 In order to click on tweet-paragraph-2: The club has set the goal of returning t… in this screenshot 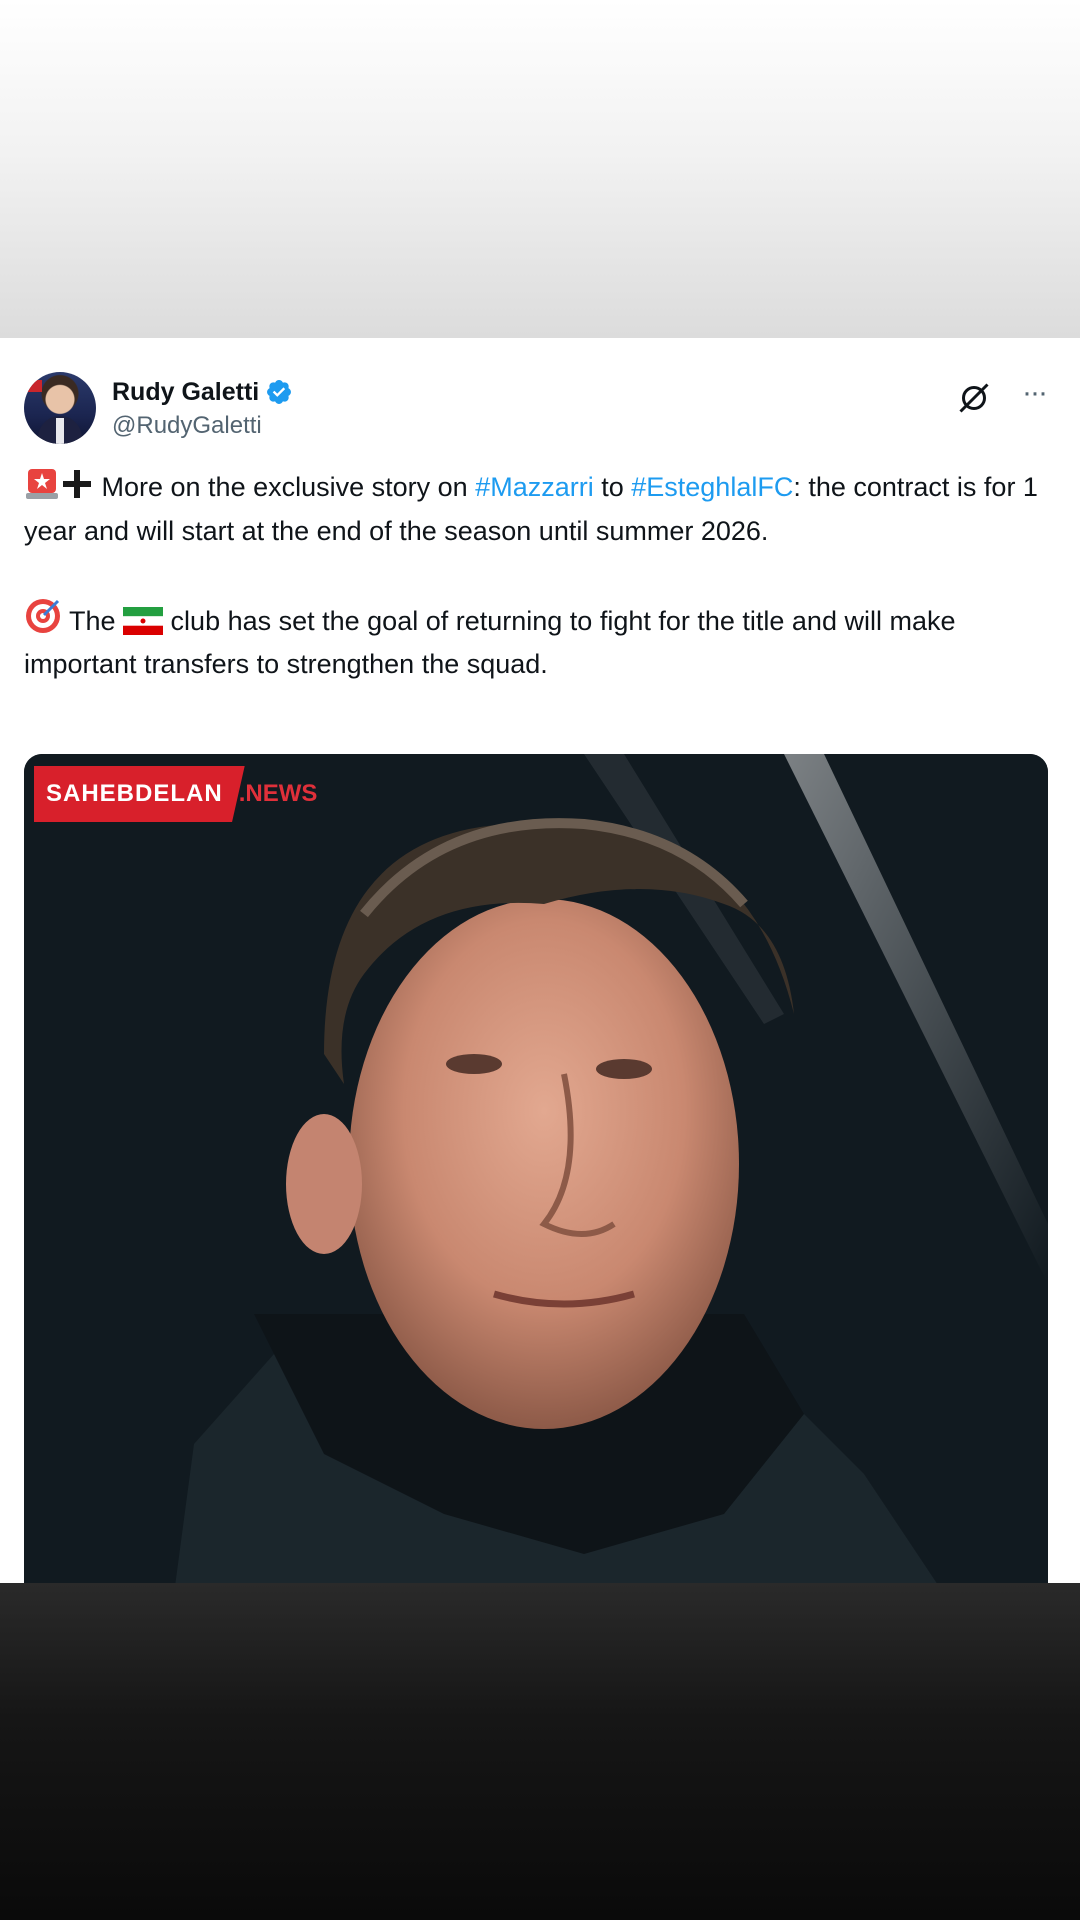, I will do `click(534, 642)`.